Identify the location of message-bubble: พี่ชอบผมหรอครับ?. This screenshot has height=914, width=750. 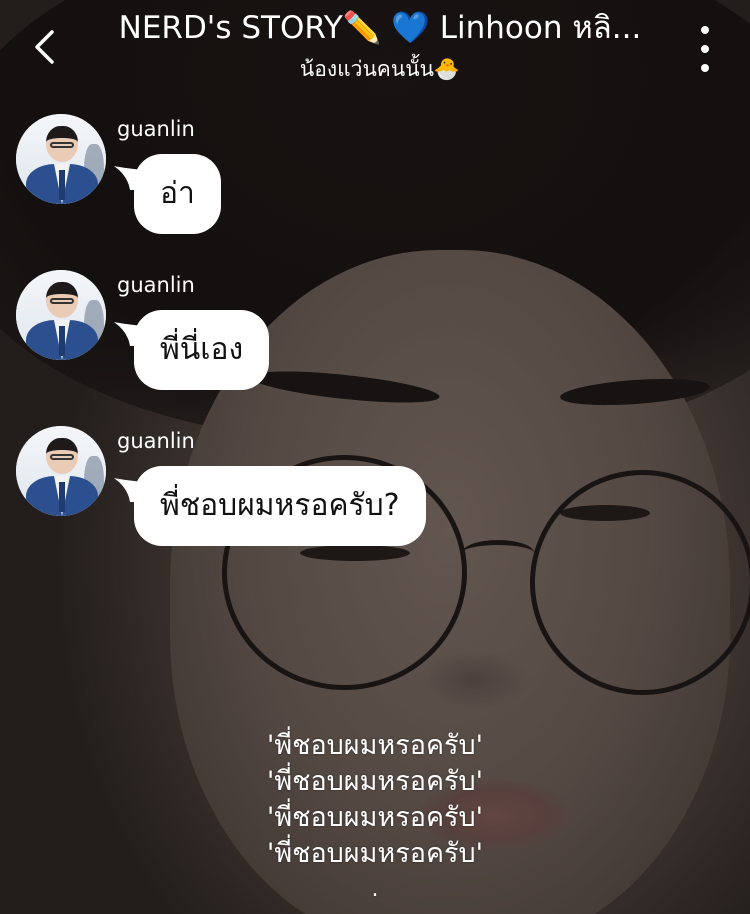
(270, 506).